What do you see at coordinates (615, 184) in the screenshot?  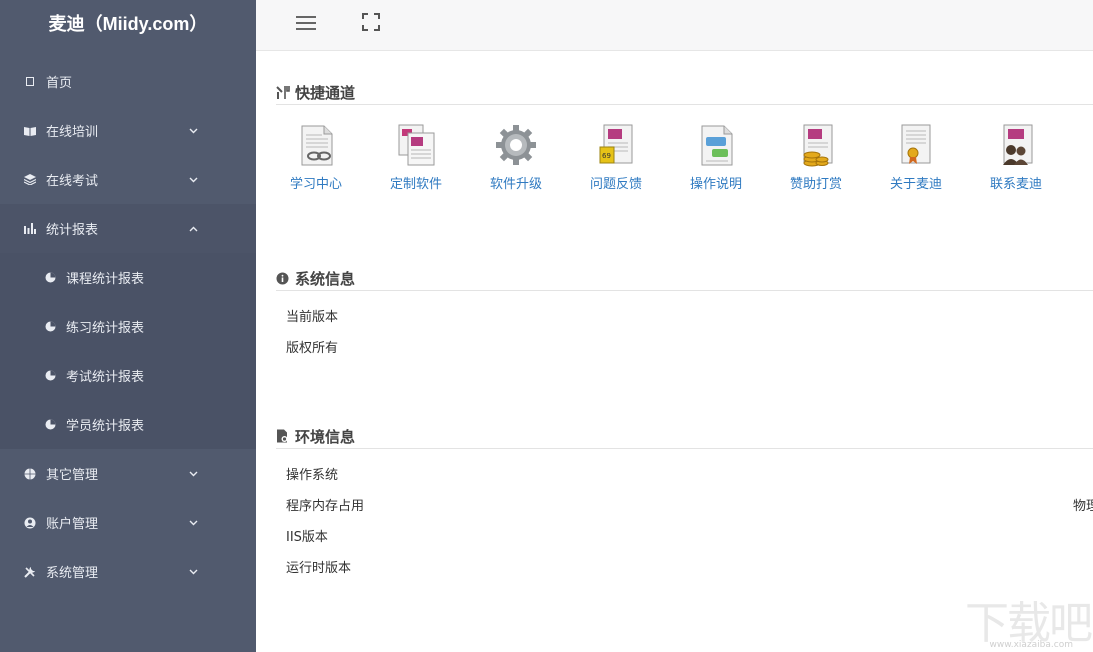 I see `quick-item-label: 问题反馈` at bounding box center [615, 184].